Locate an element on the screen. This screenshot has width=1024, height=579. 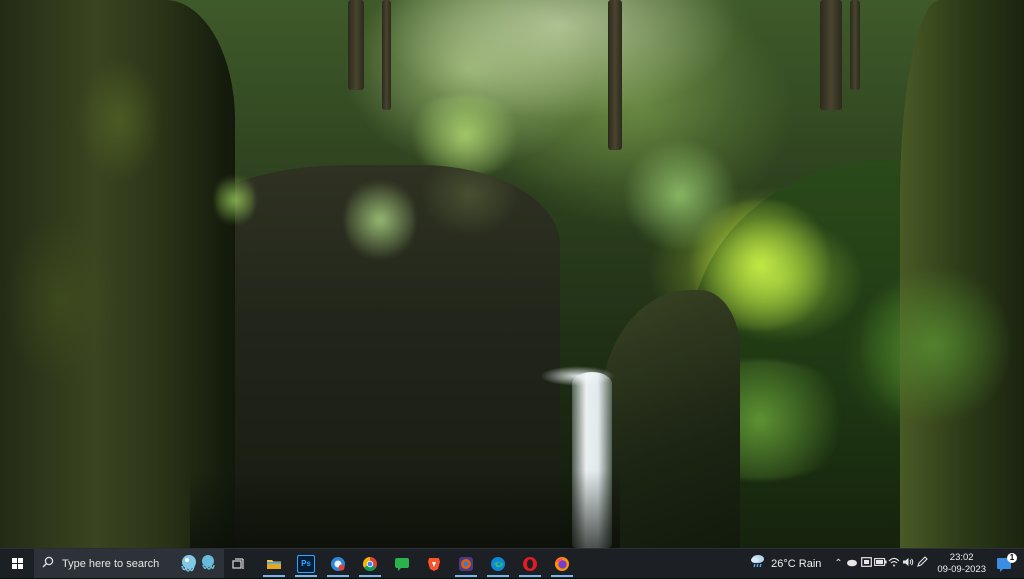
chevron-up-icon: ⌃ is located at coordinates (838, 563).